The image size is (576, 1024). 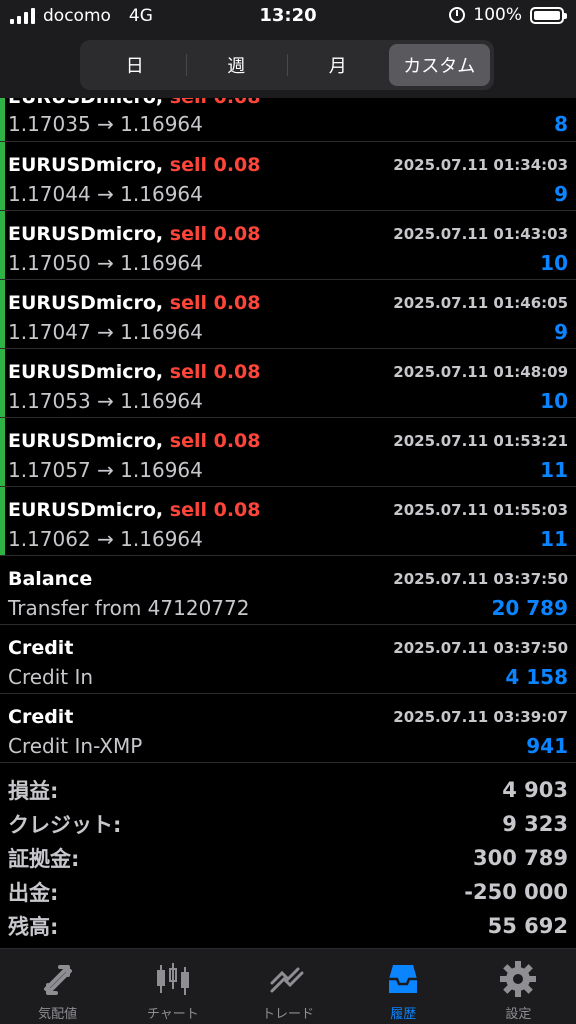 I want to click on deal-date: 2025.07.11 01:53:21, so click(x=480, y=441).